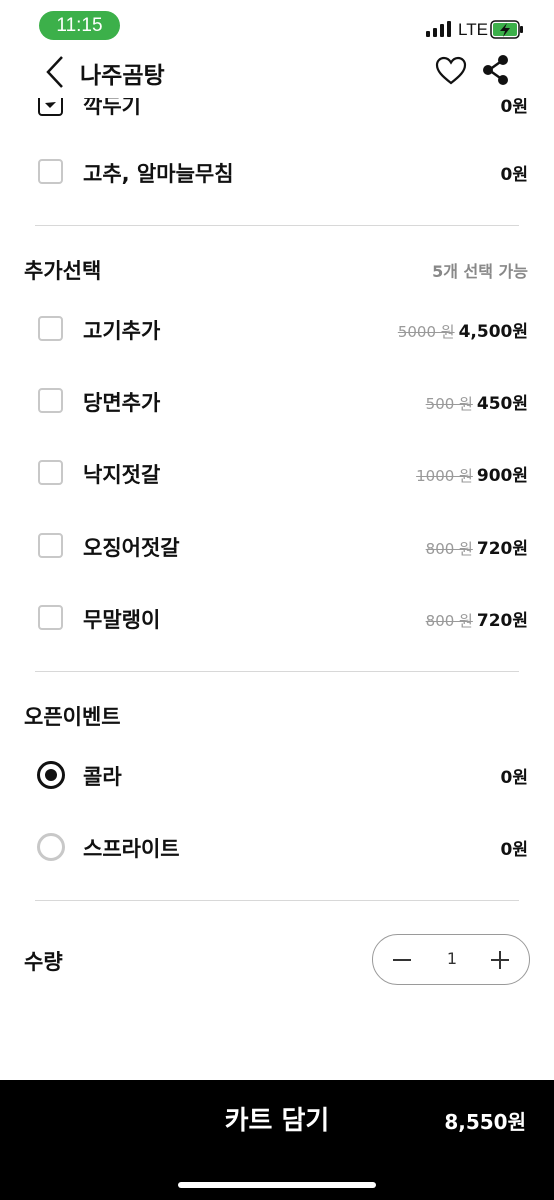  Describe the element at coordinates (500, 960) in the screenshot. I see `plus-icon` at that location.